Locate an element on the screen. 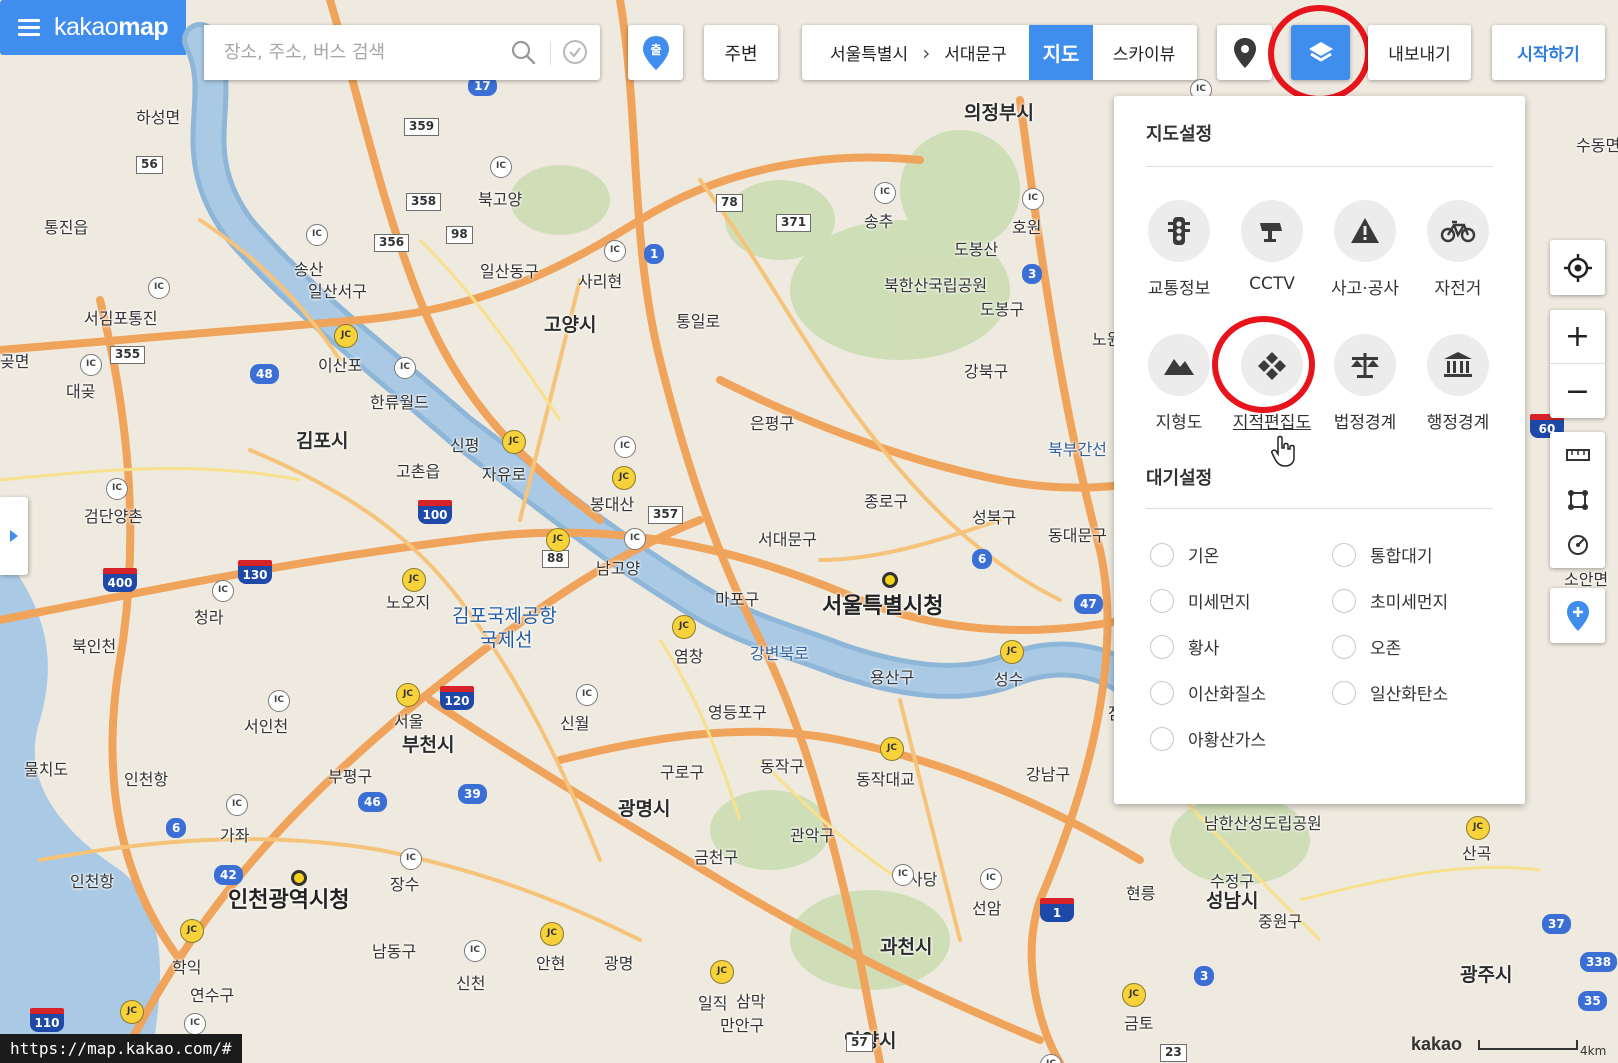  nearby-button: 주변 is located at coordinates (741, 52).